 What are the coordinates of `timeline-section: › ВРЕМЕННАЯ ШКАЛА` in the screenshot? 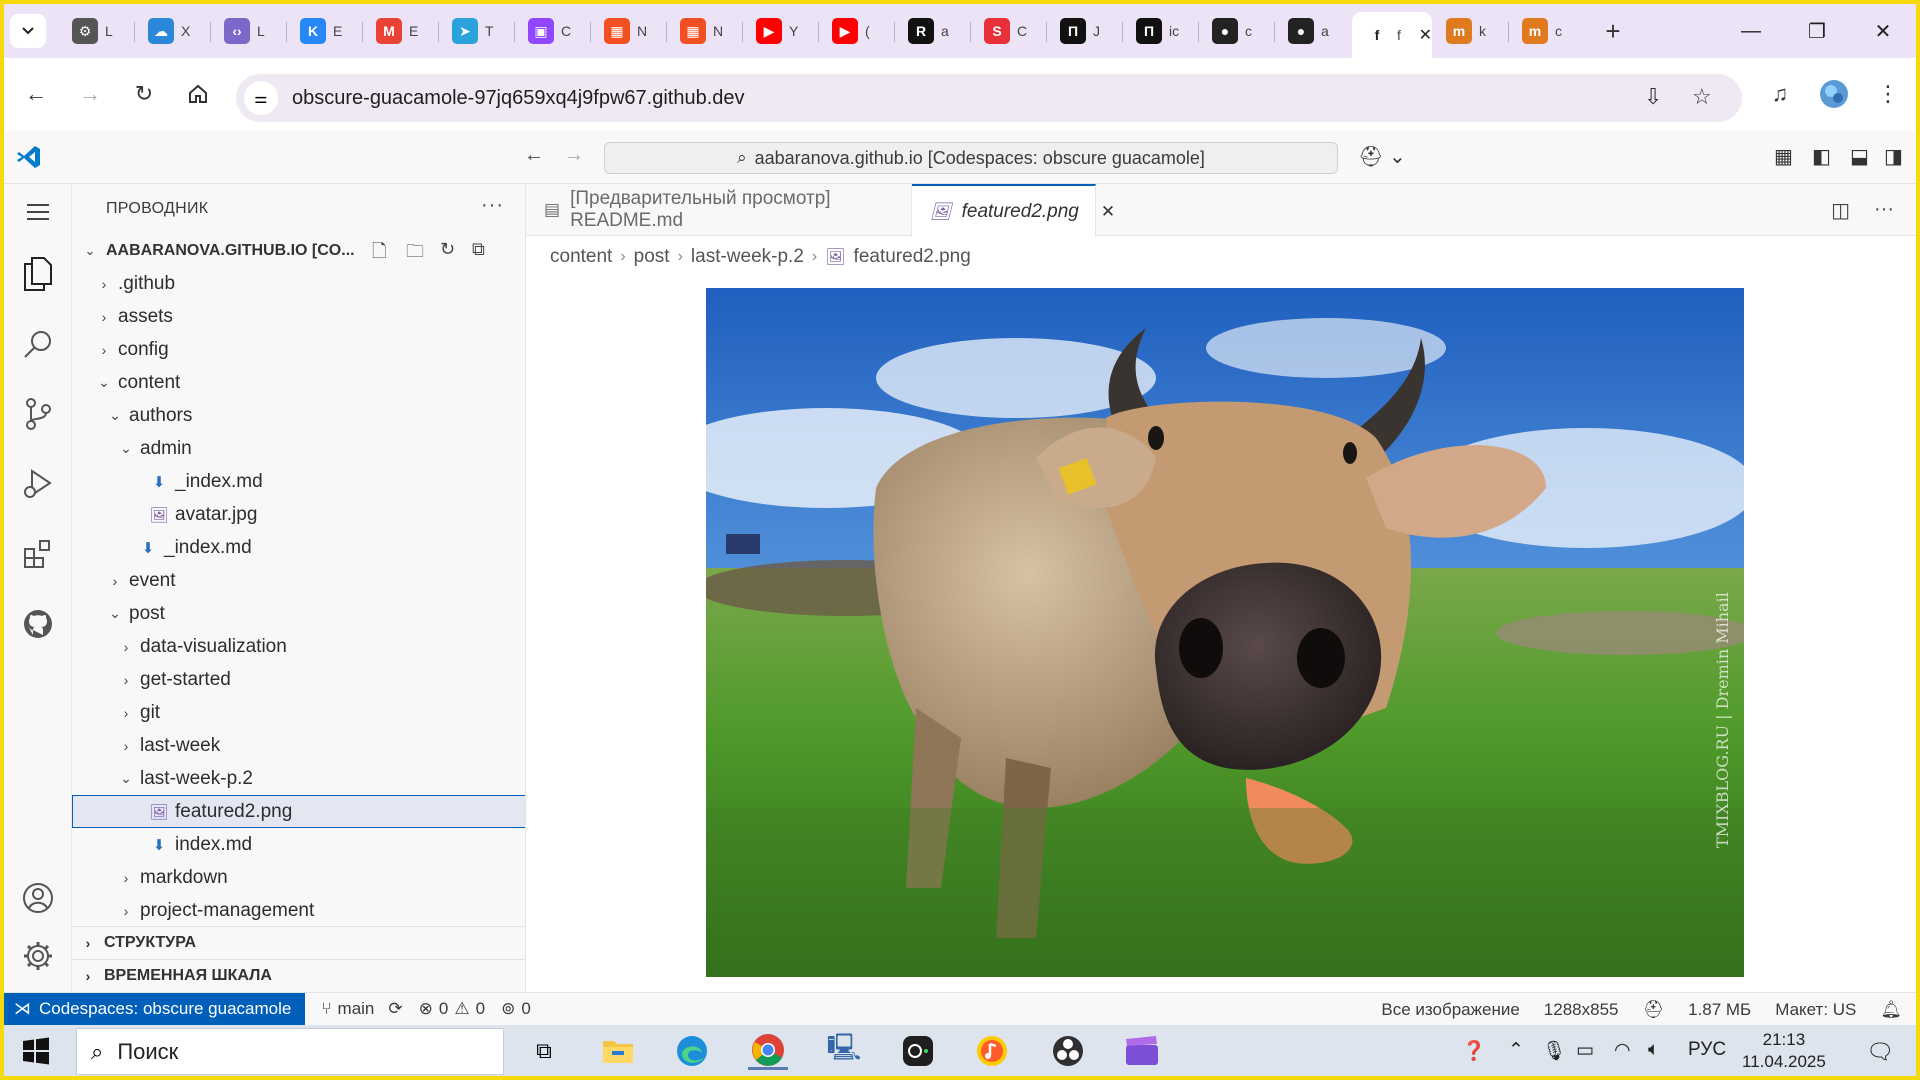 It's located at (298, 975).